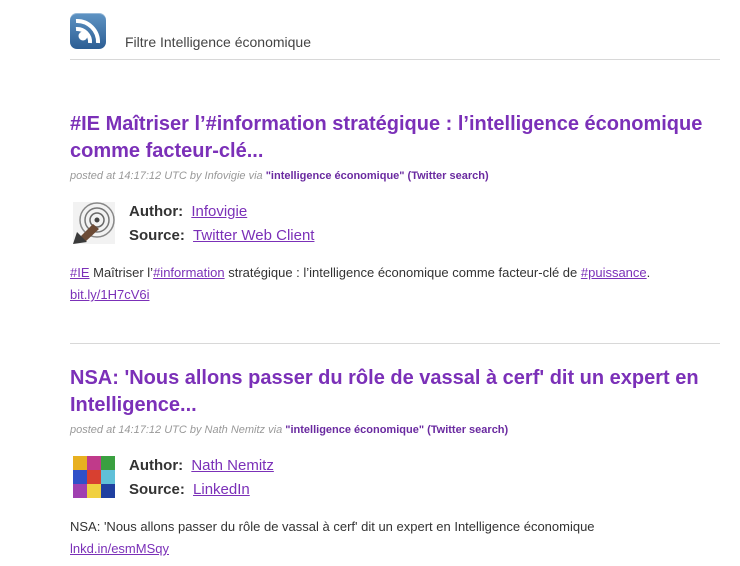  What do you see at coordinates (218, 42) in the screenshot?
I see `feed-title: Filtre Intelligence économique` at bounding box center [218, 42].